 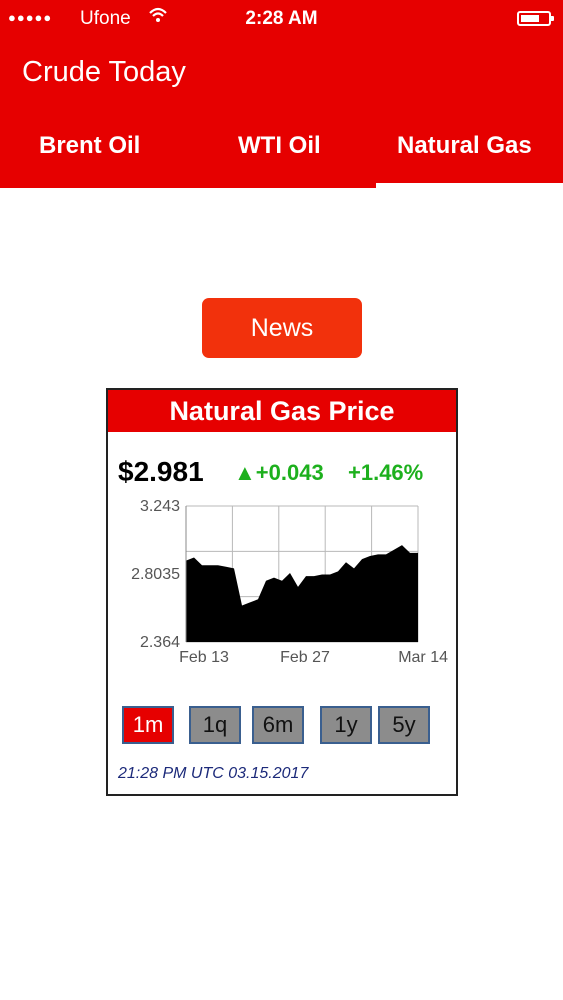 I want to click on range-selector: 1m 1q 6m 1y 5y, so click(x=287, y=727).